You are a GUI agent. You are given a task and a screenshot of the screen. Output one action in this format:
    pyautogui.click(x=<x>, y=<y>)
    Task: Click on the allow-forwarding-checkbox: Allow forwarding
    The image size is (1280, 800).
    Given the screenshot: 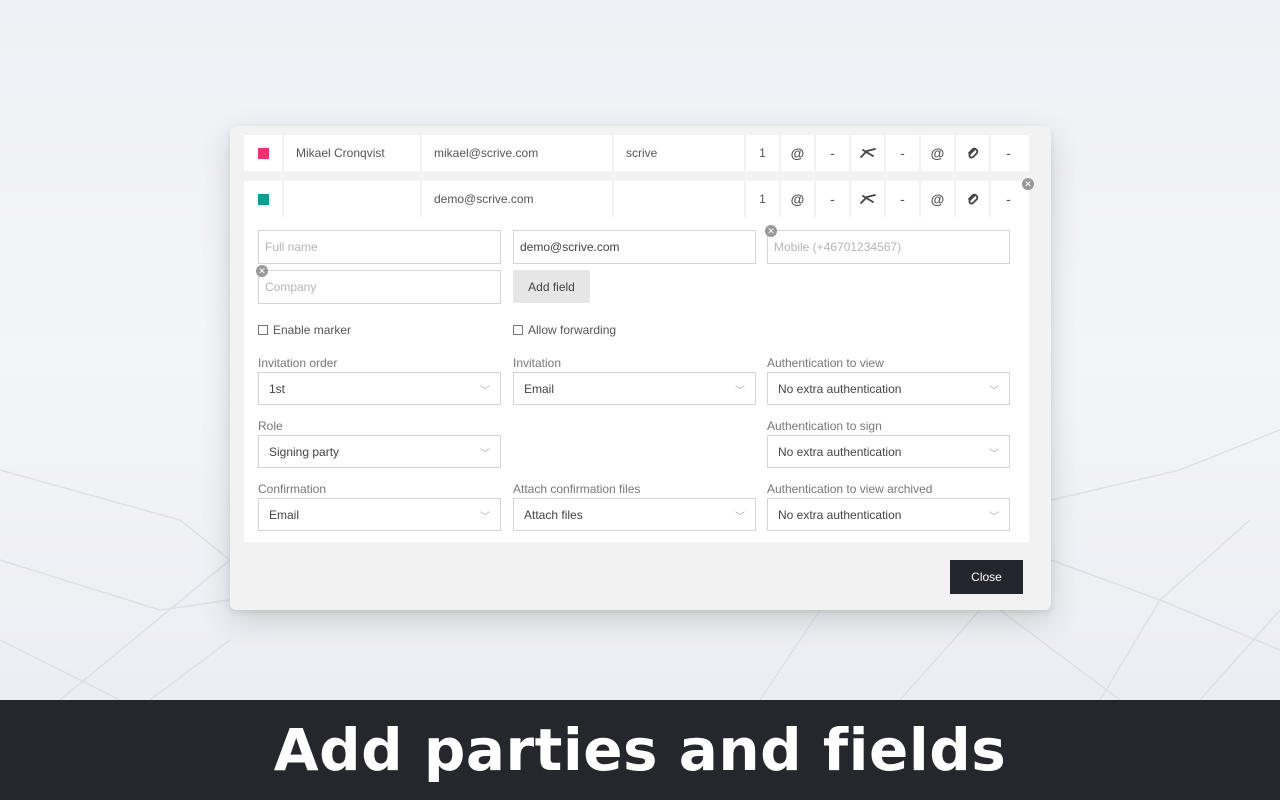 What is the action you would take?
    pyautogui.click(x=564, y=330)
    